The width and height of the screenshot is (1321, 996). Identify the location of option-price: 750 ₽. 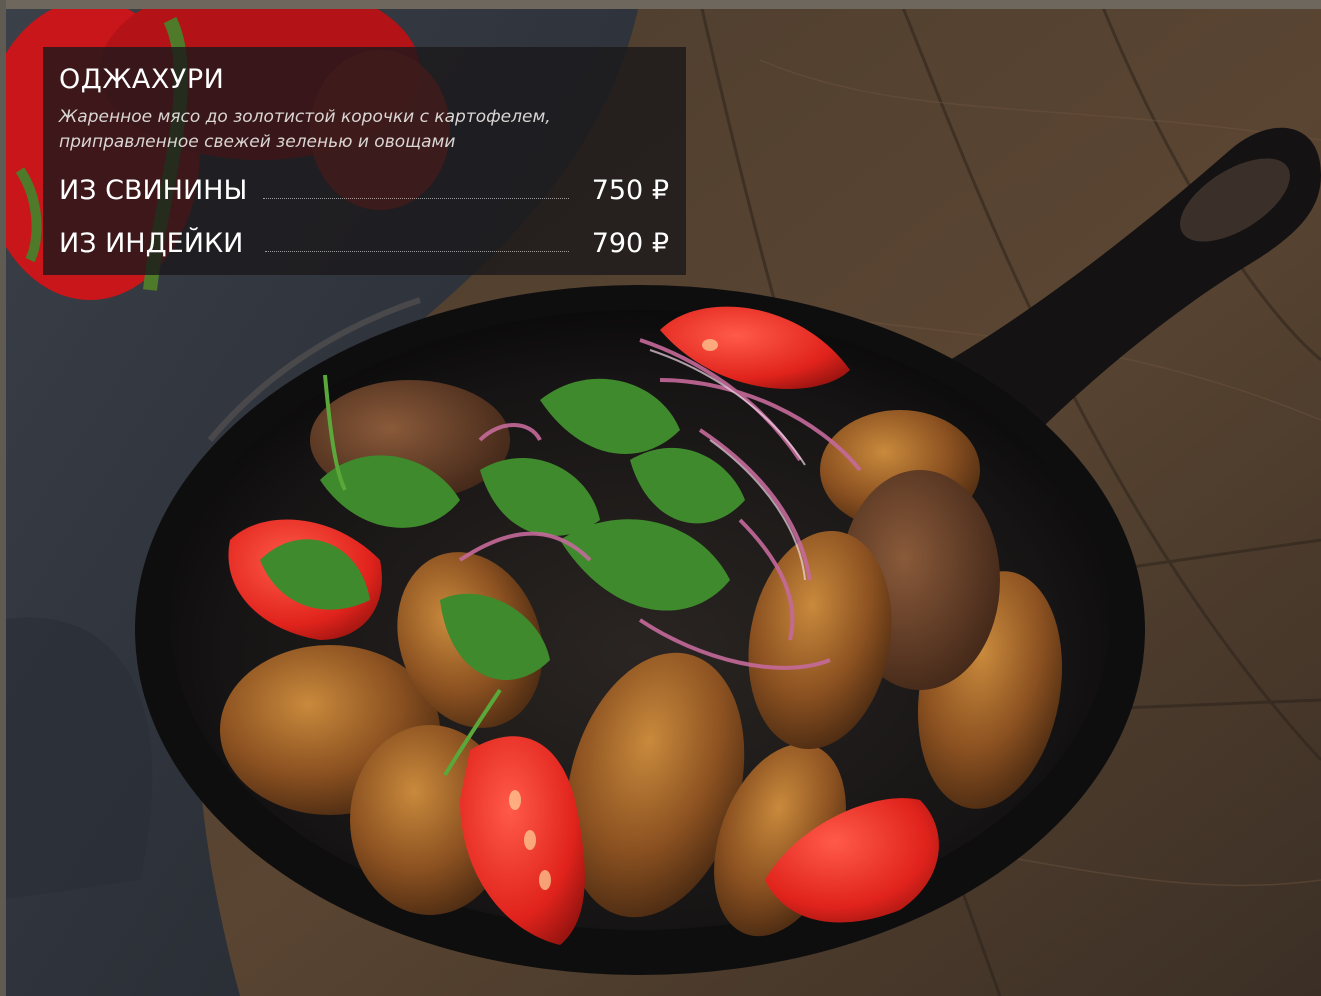
(630, 190).